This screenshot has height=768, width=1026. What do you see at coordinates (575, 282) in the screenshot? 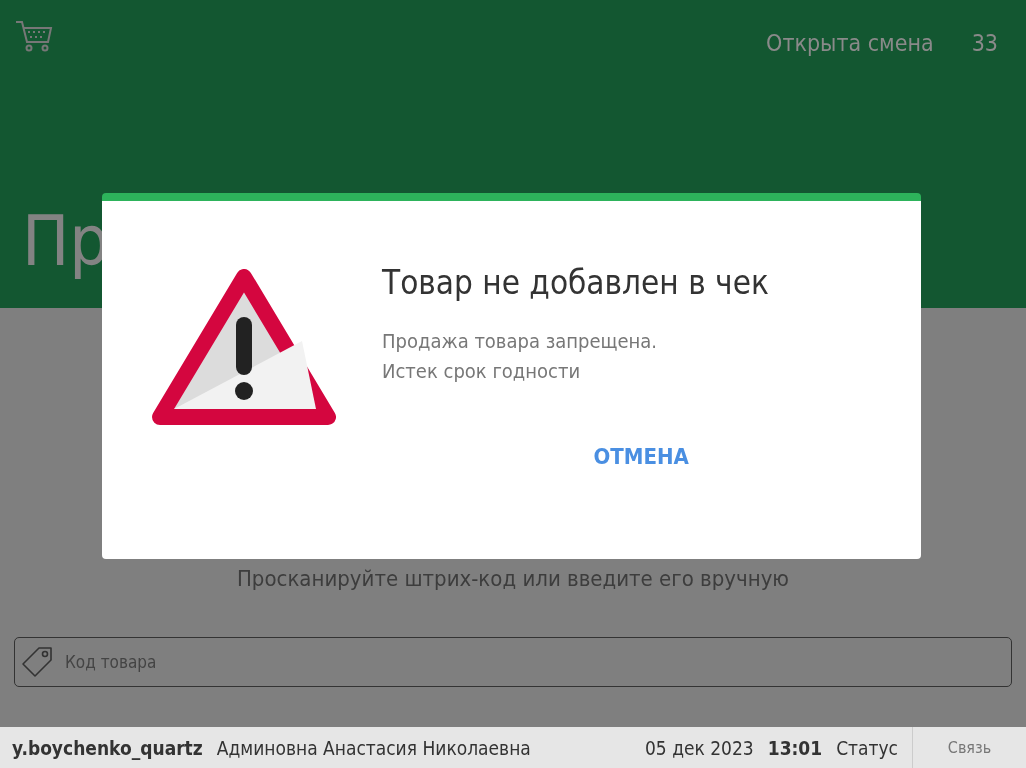
I see `dialog-title: Товар не добавлен в чек` at bounding box center [575, 282].